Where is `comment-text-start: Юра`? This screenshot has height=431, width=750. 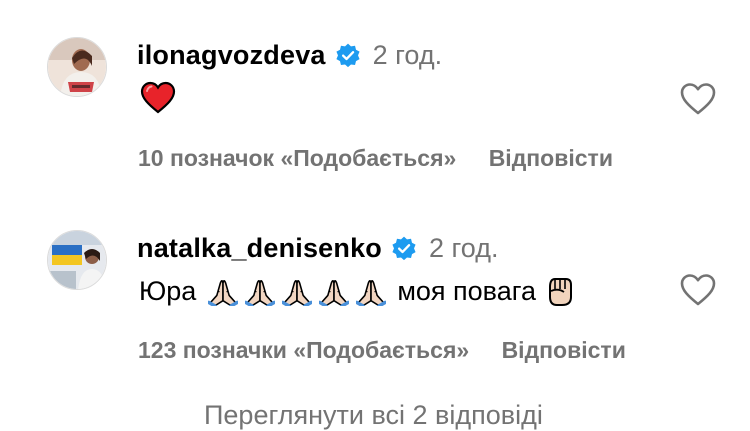
comment-text-start: Юра is located at coordinates (168, 290).